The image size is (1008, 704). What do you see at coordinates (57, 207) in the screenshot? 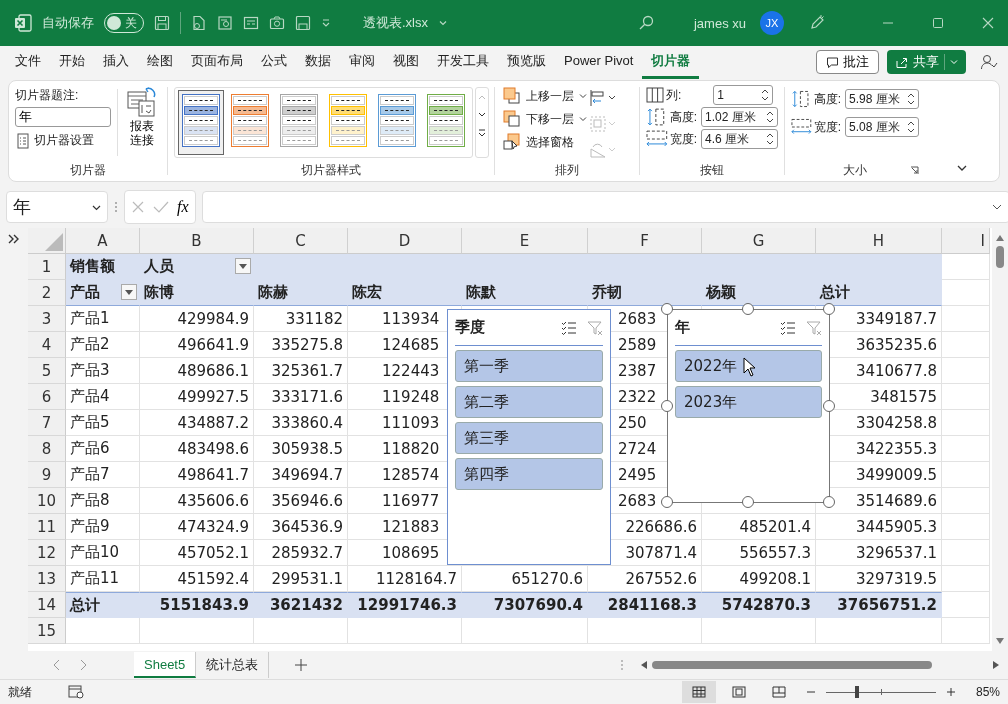
I see `name-box: 年` at bounding box center [57, 207].